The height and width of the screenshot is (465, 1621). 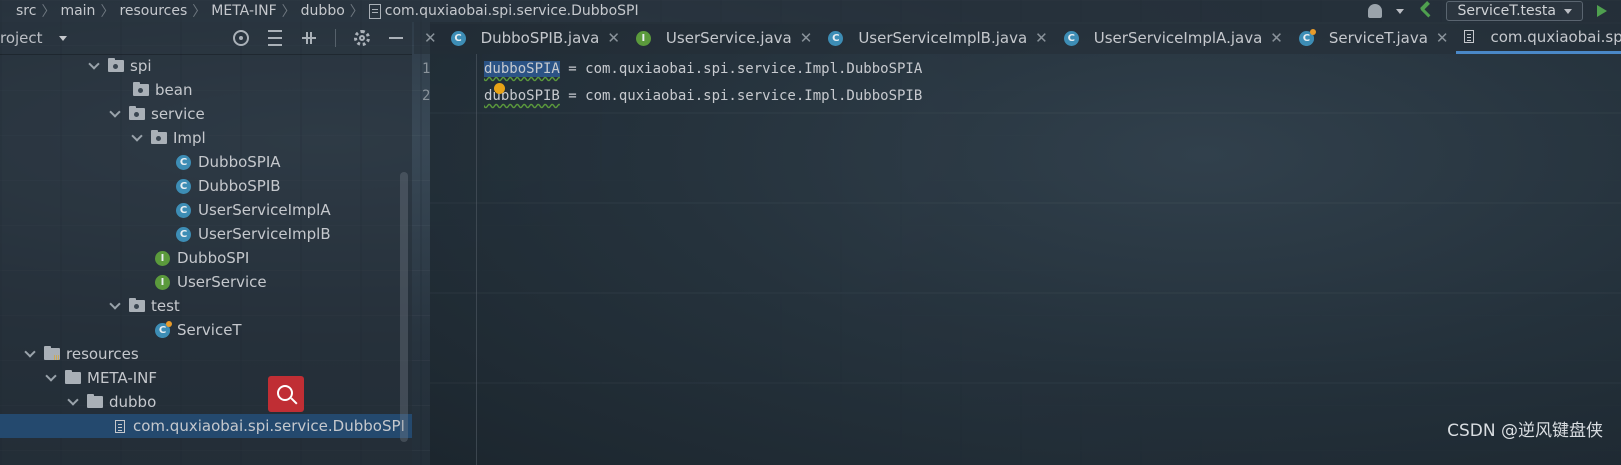 What do you see at coordinates (133, 402) in the screenshot?
I see `tree-item-label: dubbo` at bounding box center [133, 402].